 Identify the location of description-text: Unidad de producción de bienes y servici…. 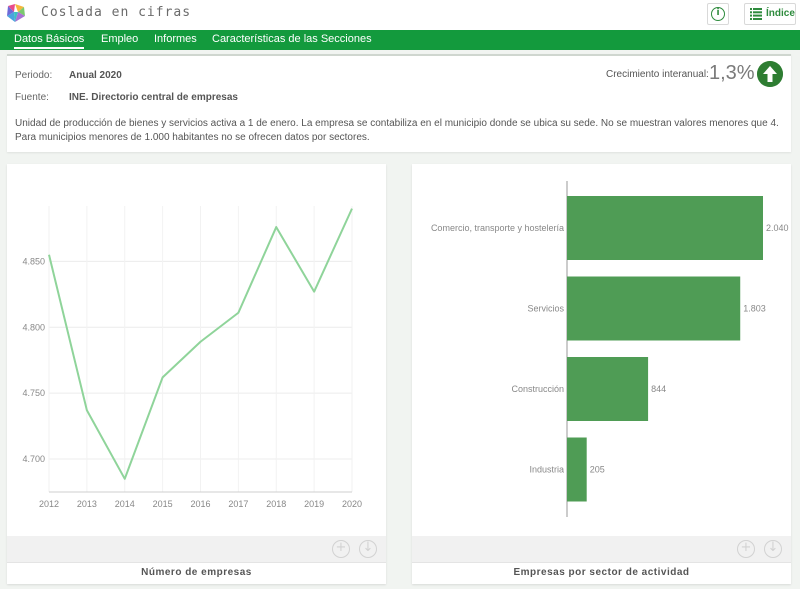
(397, 130).